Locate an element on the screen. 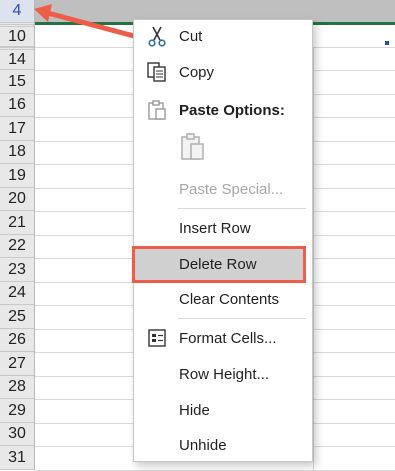 Image resolution: width=395 pixels, height=471 pixels. row-header: 18 is located at coordinates (17, 152).